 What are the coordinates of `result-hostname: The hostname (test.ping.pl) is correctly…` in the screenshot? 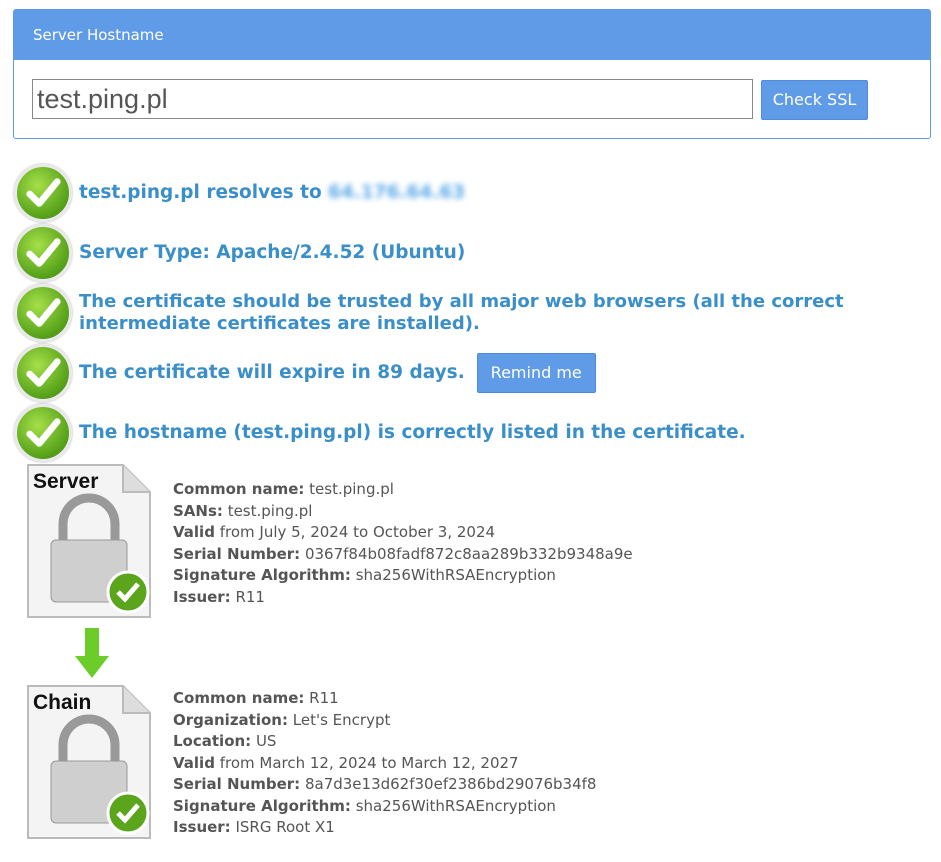 It's located at (380, 433).